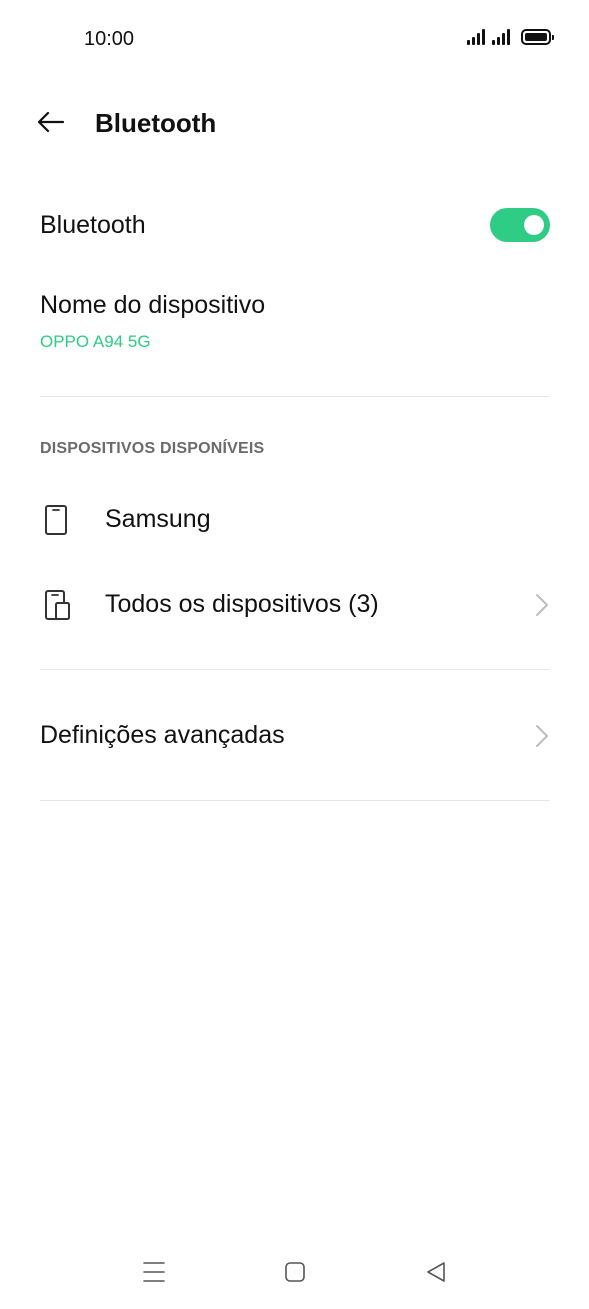 The width and height of the screenshot is (589, 1309). What do you see at coordinates (534, 225) in the screenshot?
I see `toggle-knob` at bounding box center [534, 225].